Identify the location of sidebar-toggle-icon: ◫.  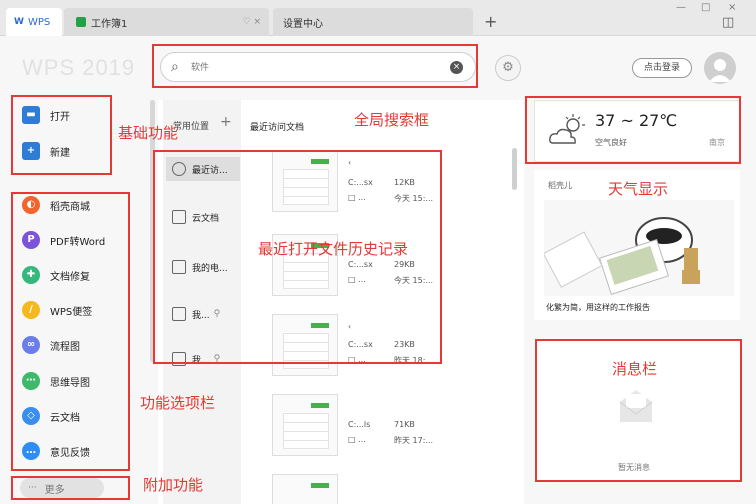
(728, 22).